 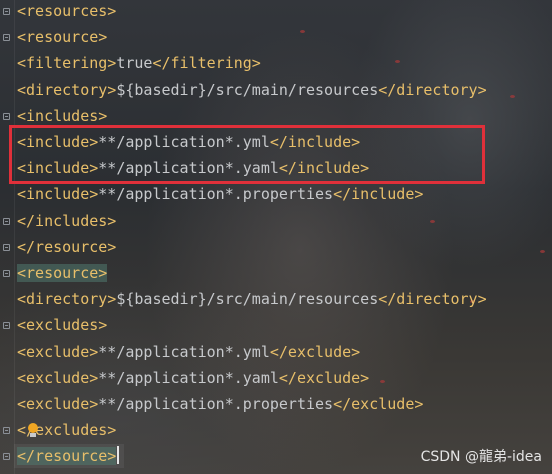 What do you see at coordinates (188, 377) in the screenshot?
I see `code-line-content: **/application*.yaml` at bounding box center [188, 377].